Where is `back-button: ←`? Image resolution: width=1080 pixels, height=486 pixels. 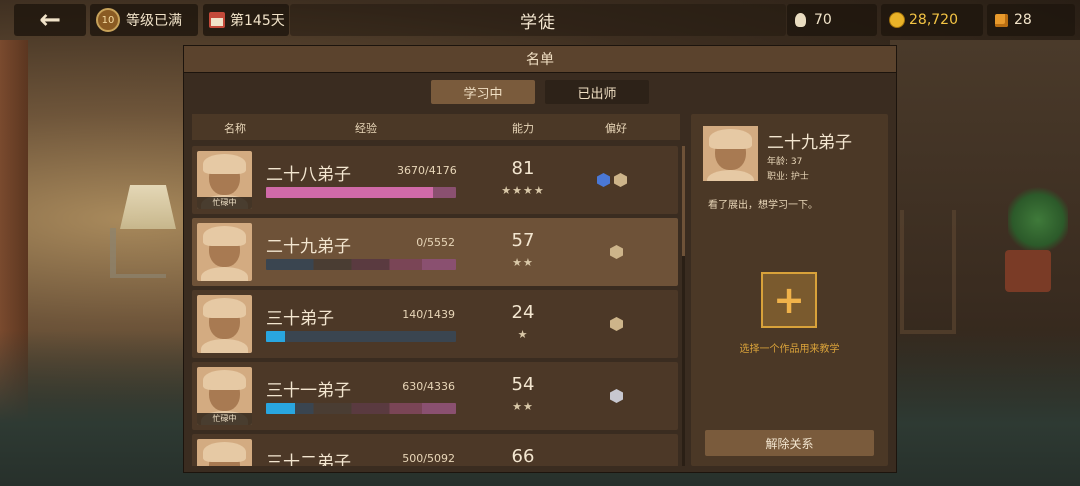
back-button: ← is located at coordinates (50, 20).